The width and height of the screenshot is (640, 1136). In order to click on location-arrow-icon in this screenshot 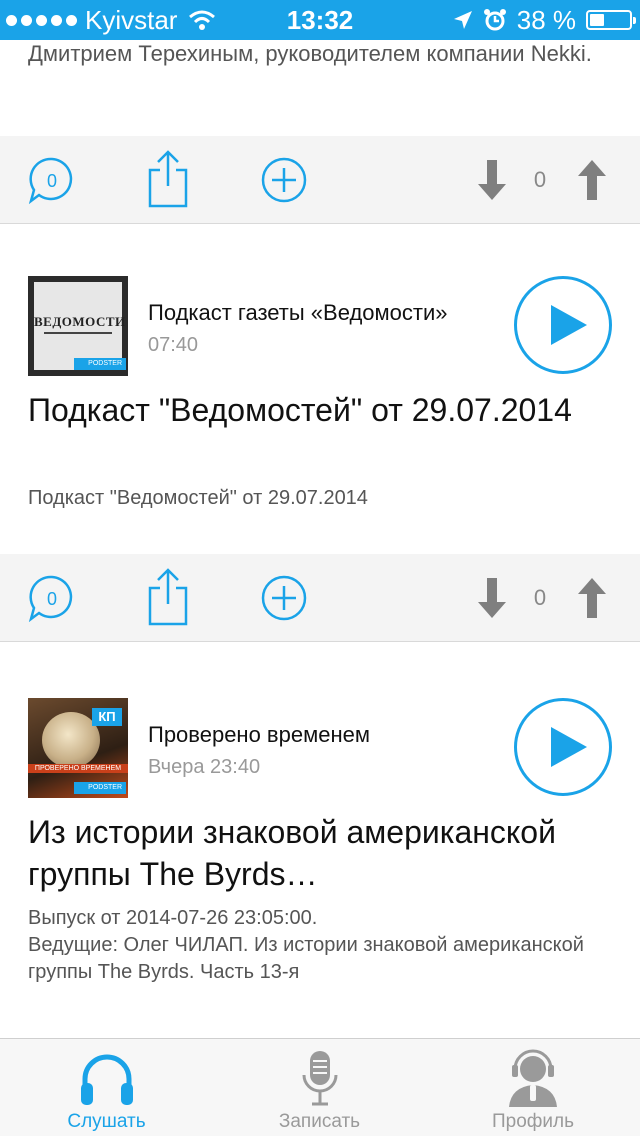, I will do `click(462, 20)`.